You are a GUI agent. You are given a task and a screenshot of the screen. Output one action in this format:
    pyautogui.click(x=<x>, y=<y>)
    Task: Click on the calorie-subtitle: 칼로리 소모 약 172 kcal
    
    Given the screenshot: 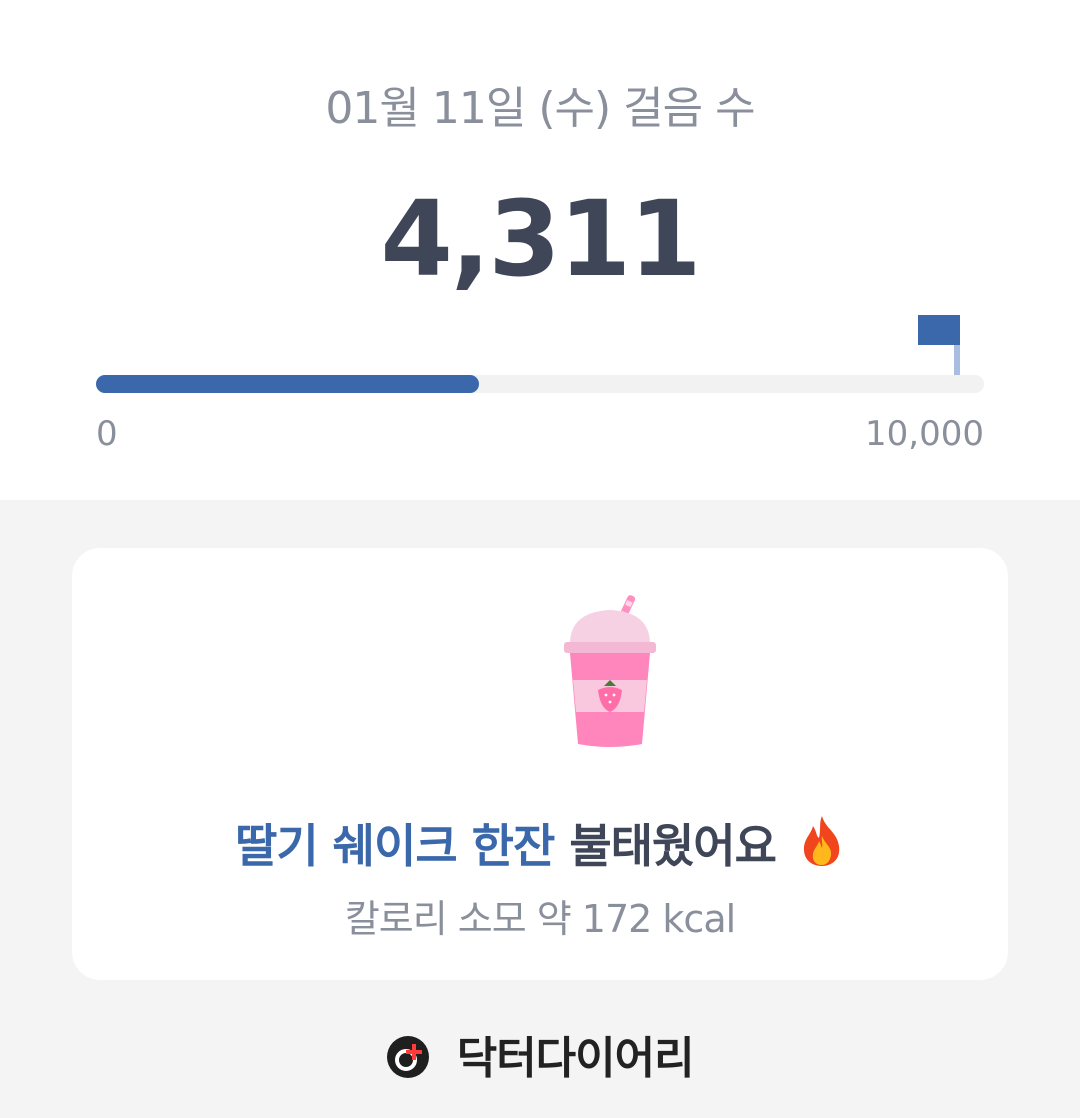 What is the action you would take?
    pyautogui.click(x=540, y=919)
    